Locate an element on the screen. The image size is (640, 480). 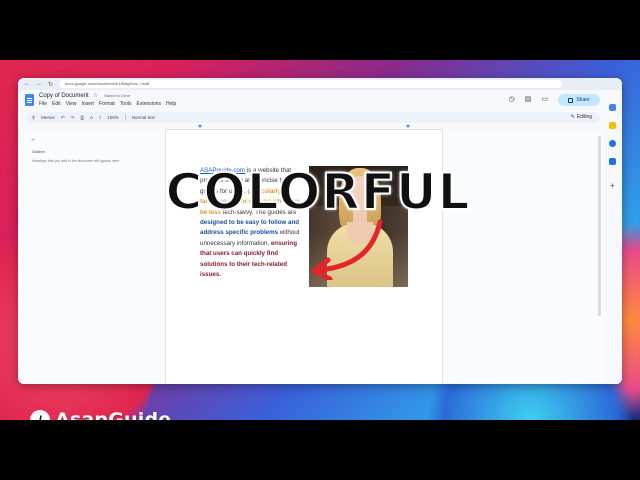
share-button: Share is located at coordinates (579, 100).